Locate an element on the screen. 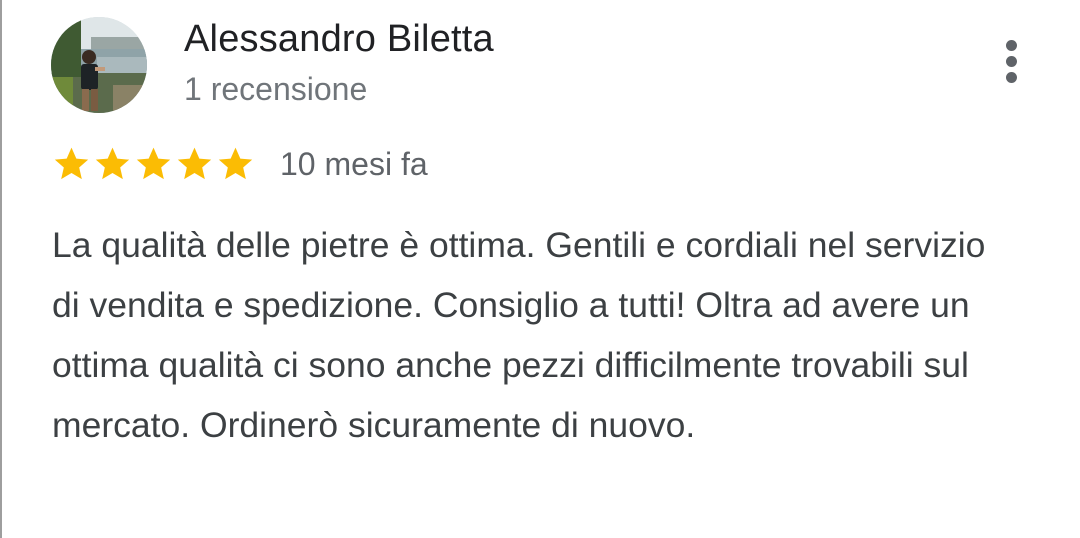  author-name: Alessandro Biletta is located at coordinates (339, 39).